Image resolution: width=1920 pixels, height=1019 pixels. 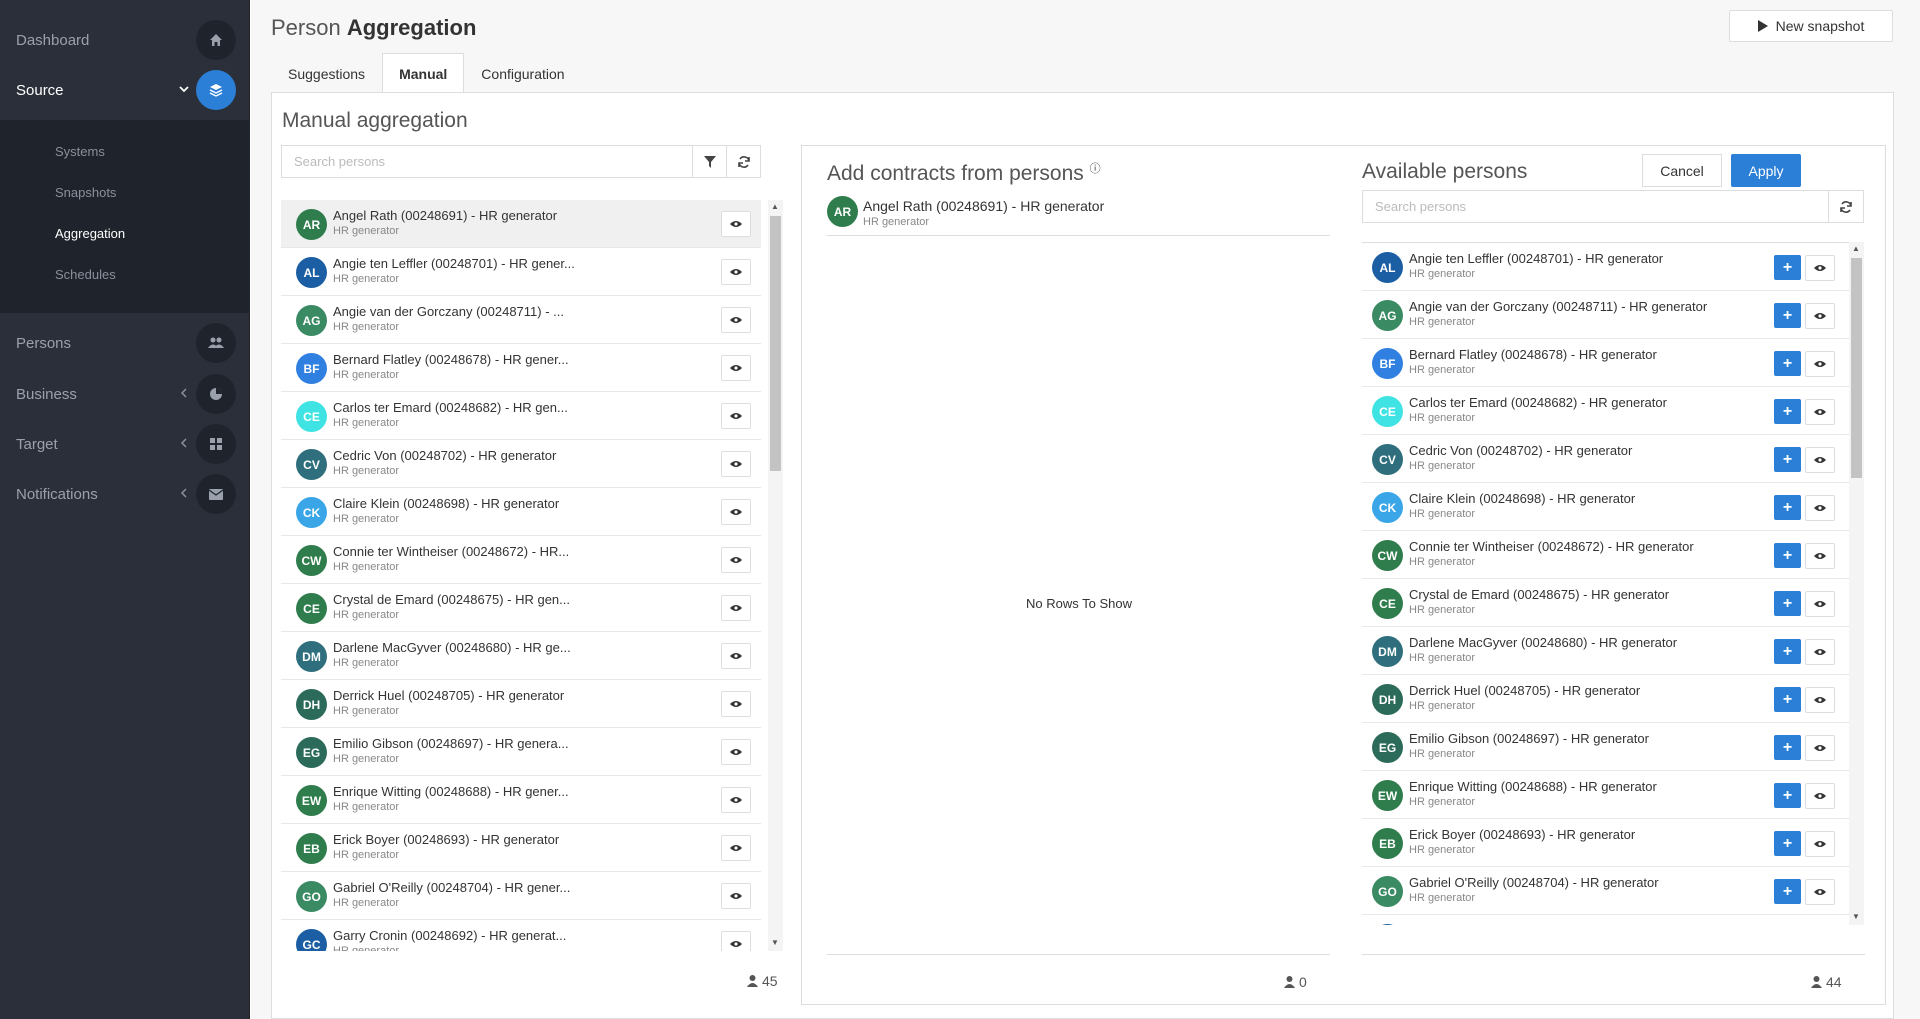 I want to click on nav-notifications: Notifications, so click(x=125, y=494).